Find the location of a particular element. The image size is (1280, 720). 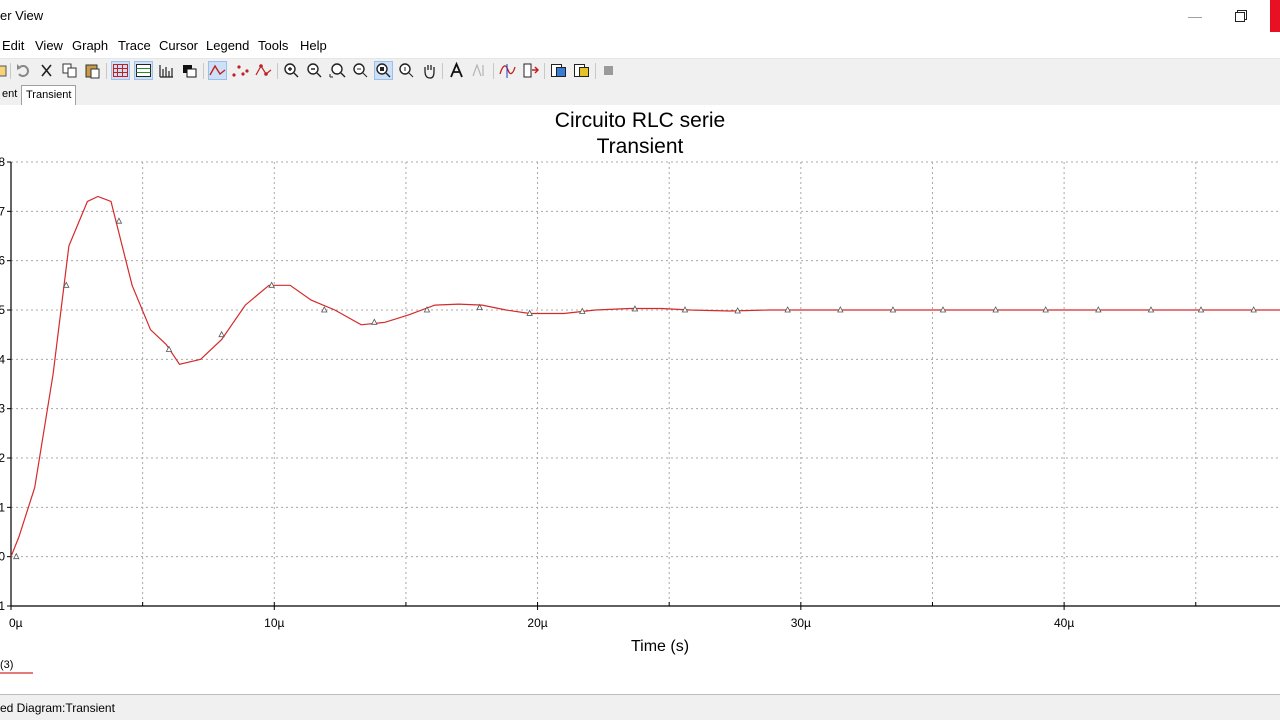

pan-icon is located at coordinates (429, 72).